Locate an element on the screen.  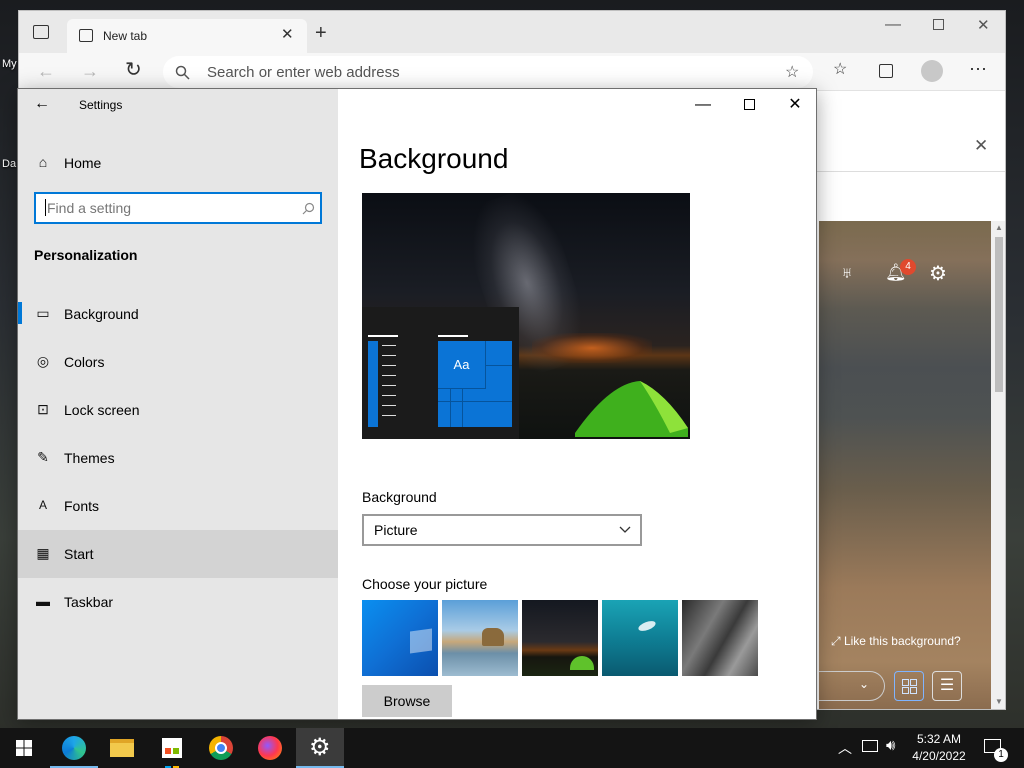
selected-indicator is located at coordinates (20, 313).